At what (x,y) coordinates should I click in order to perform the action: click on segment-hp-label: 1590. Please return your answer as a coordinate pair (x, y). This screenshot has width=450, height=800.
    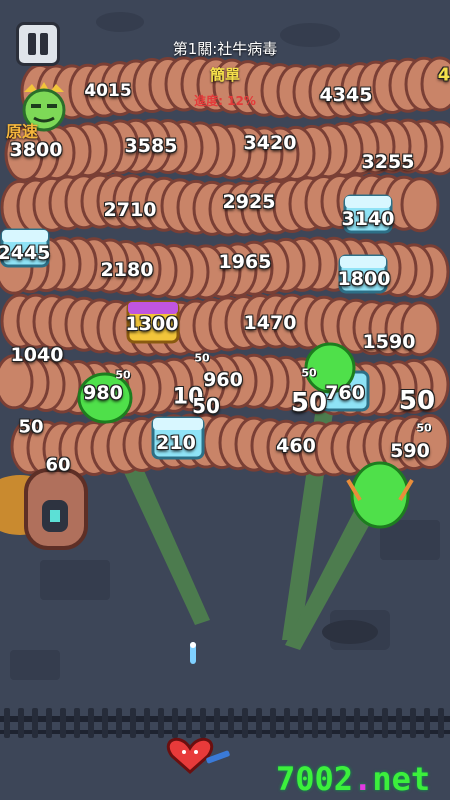
    Looking at the image, I should click on (389, 342).